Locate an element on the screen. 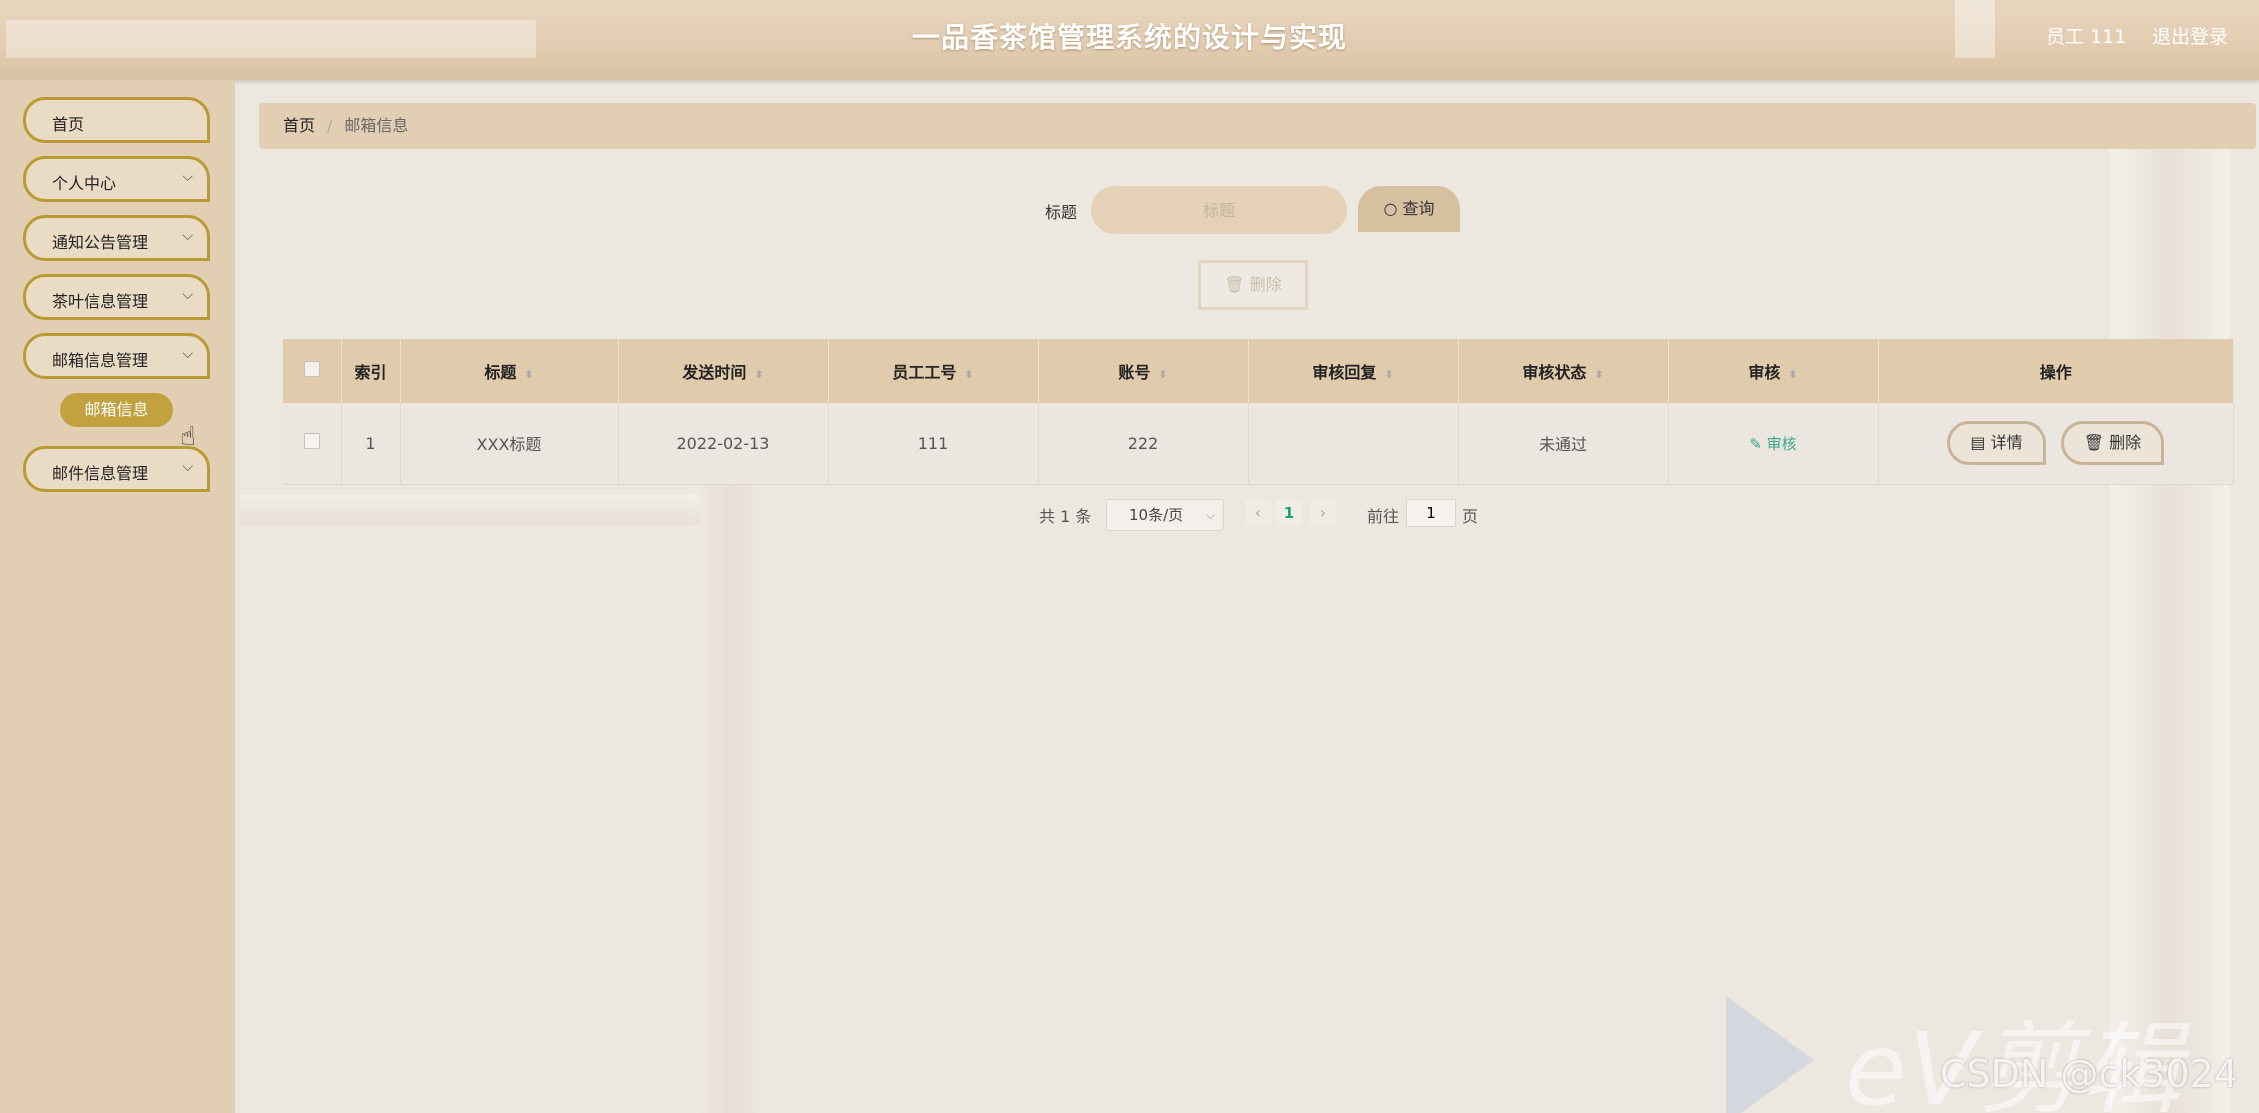 The image size is (2259, 1113). header-cell: 审核 ⬍ is located at coordinates (1773, 371).